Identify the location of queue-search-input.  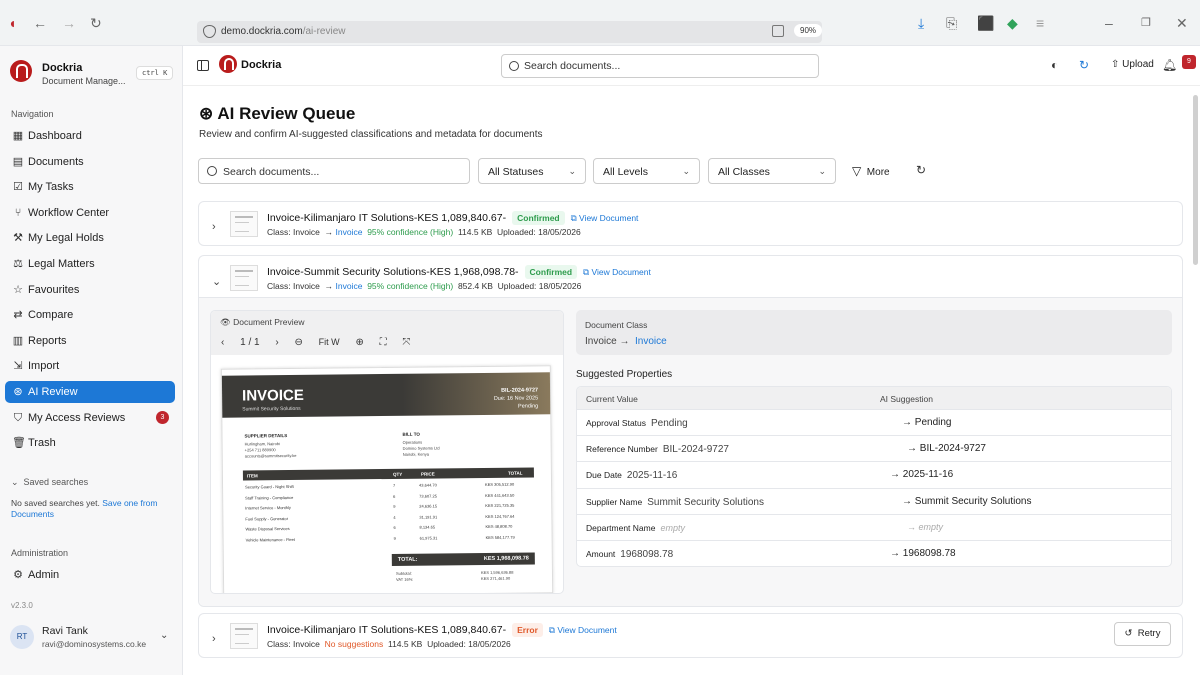
(343, 172).